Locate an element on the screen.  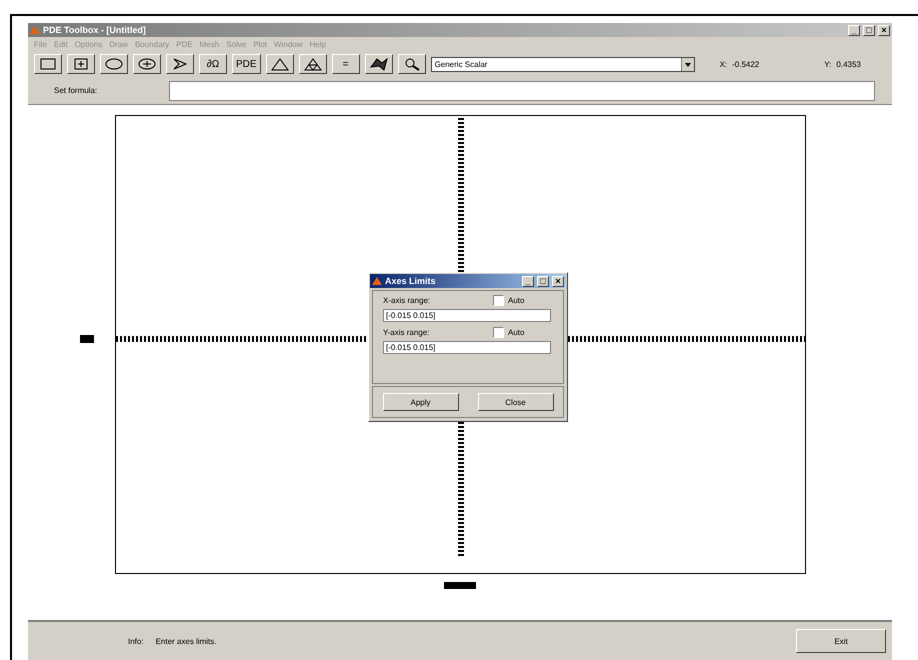
formula-label: Set formula: is located at coordinates (76, 90).